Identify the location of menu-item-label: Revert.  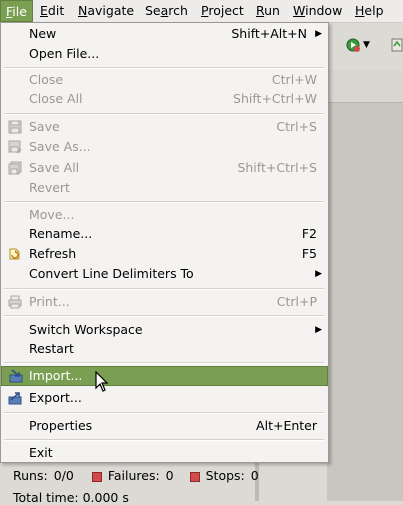
(49, 187).